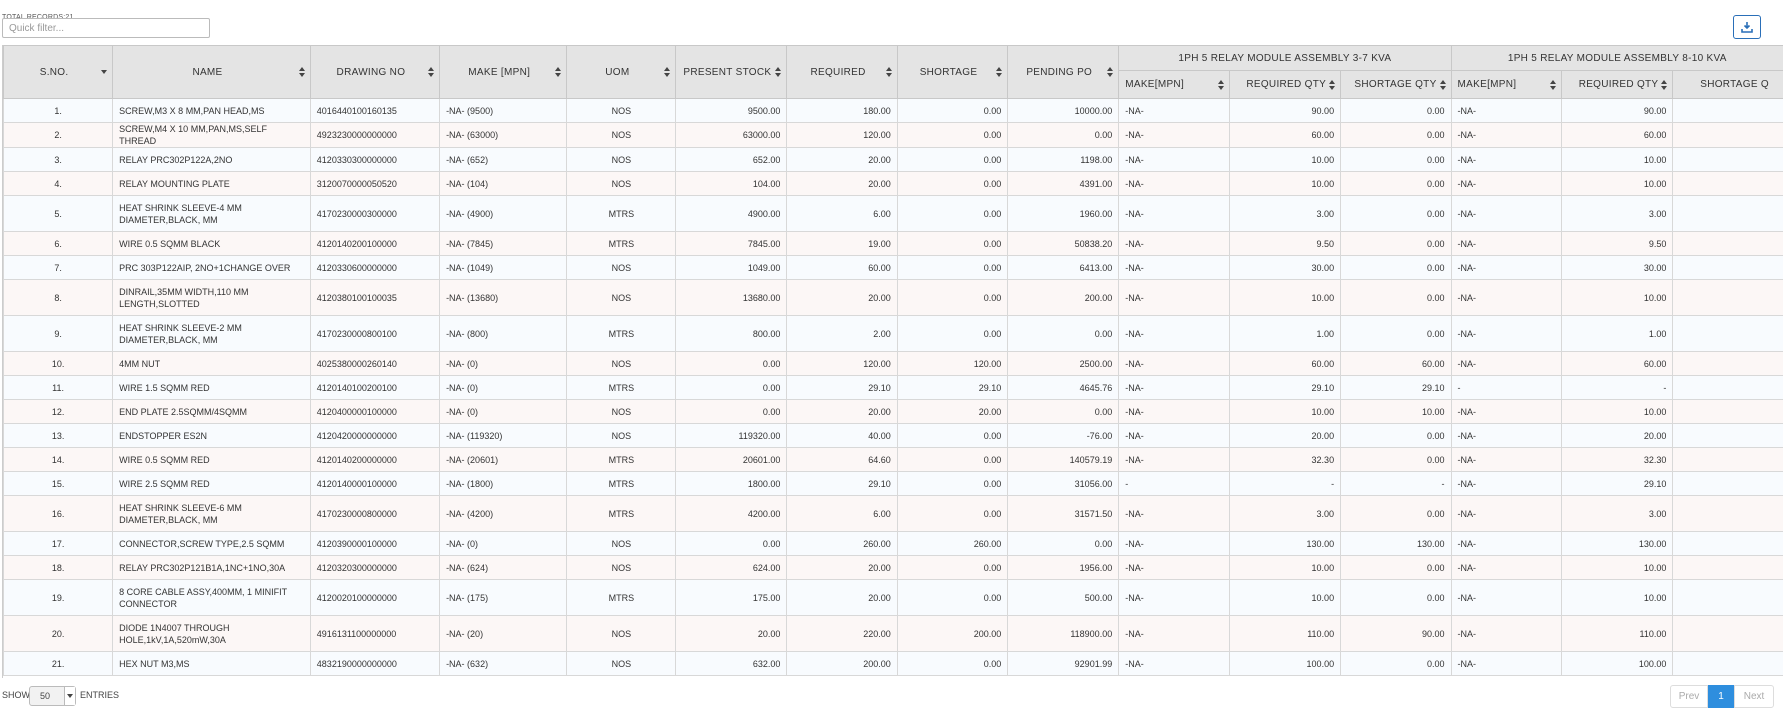  I want to click on col-g2-required-qty: REQUIRED QTY, so click(1617, 84).